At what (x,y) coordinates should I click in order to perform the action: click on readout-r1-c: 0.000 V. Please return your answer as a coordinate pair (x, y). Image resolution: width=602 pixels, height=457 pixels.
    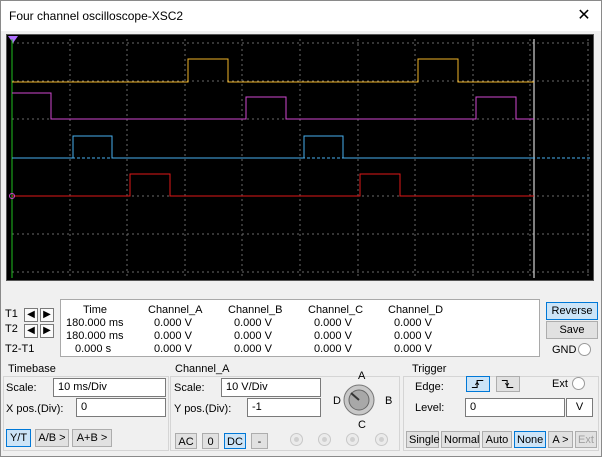
    Looking at the image, I should click on (333, 323).